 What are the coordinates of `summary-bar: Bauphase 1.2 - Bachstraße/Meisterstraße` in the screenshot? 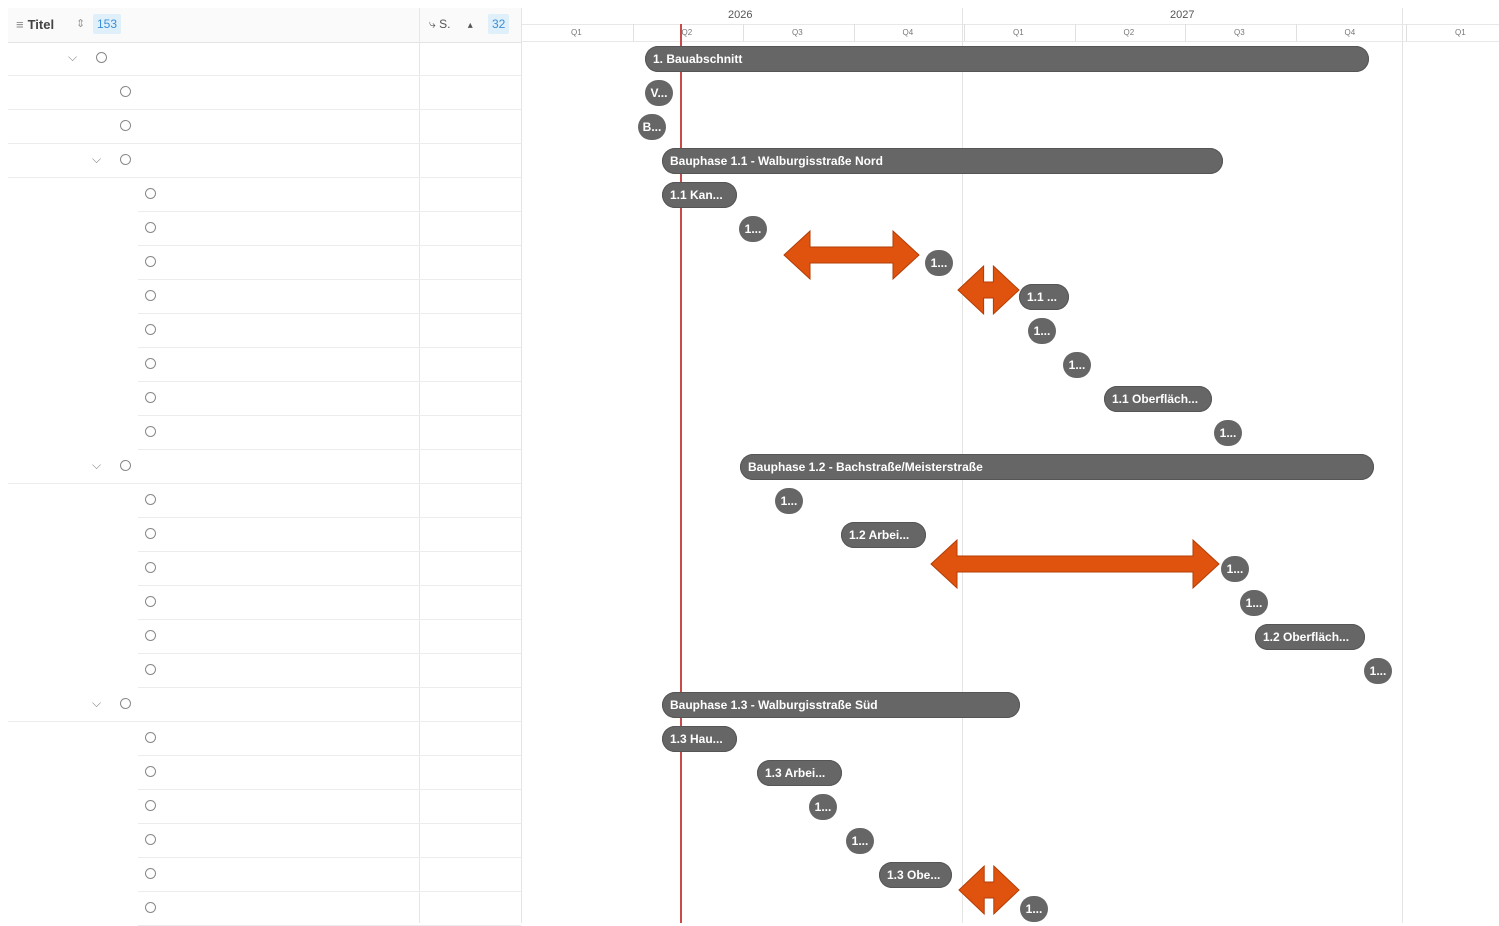 It's located at (1057, 467).